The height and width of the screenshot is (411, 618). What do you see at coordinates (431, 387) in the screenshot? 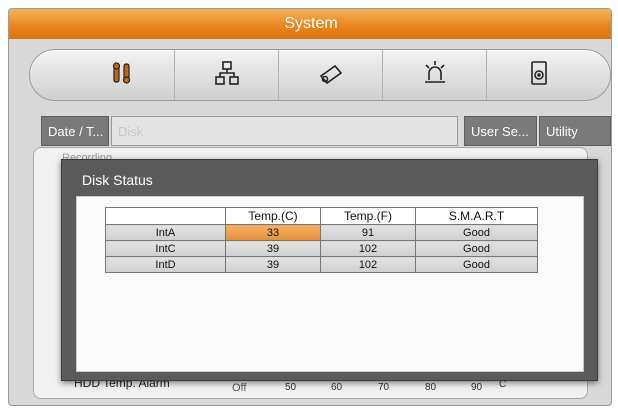
I see `slider-tick: 80` at bounding box center [431, 387].